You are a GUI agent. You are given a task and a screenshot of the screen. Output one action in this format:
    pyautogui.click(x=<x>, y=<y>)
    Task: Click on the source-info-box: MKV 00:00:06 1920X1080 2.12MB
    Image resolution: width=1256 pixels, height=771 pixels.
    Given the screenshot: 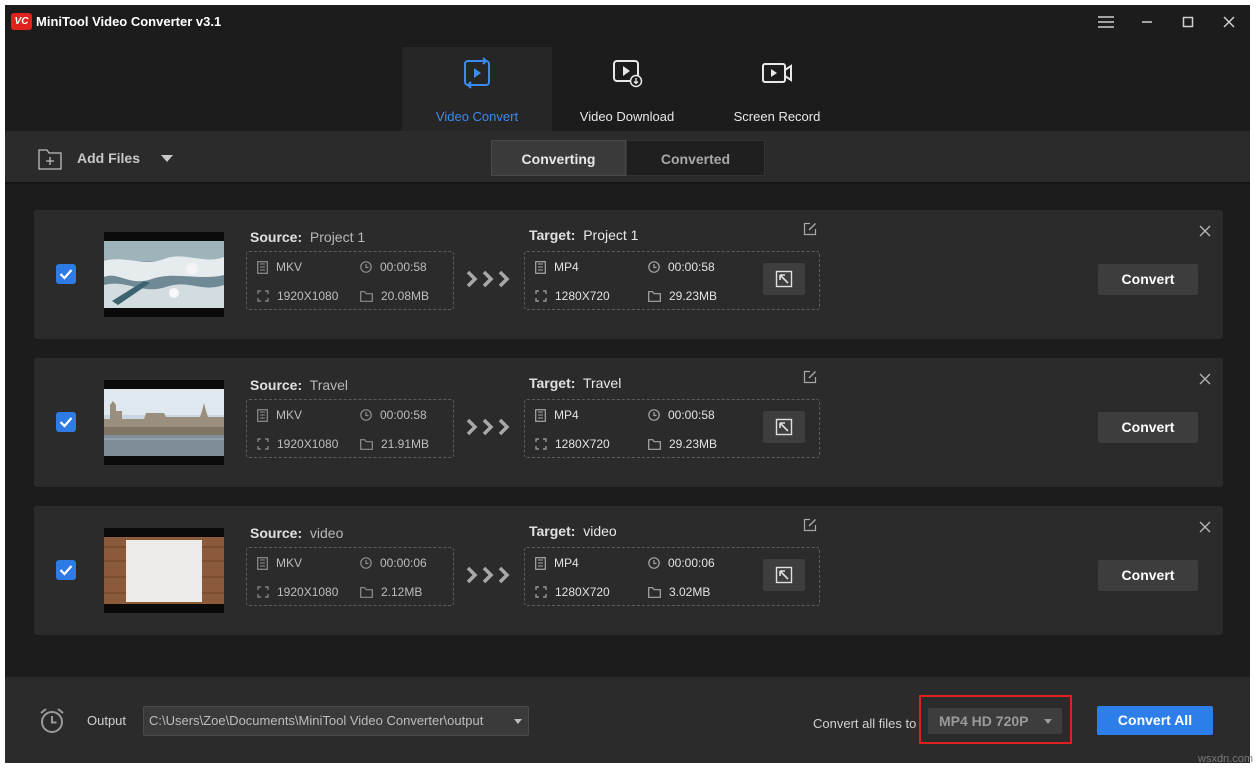 What is the action you would take?
    pyautogui.click(x=350, y=576)
    